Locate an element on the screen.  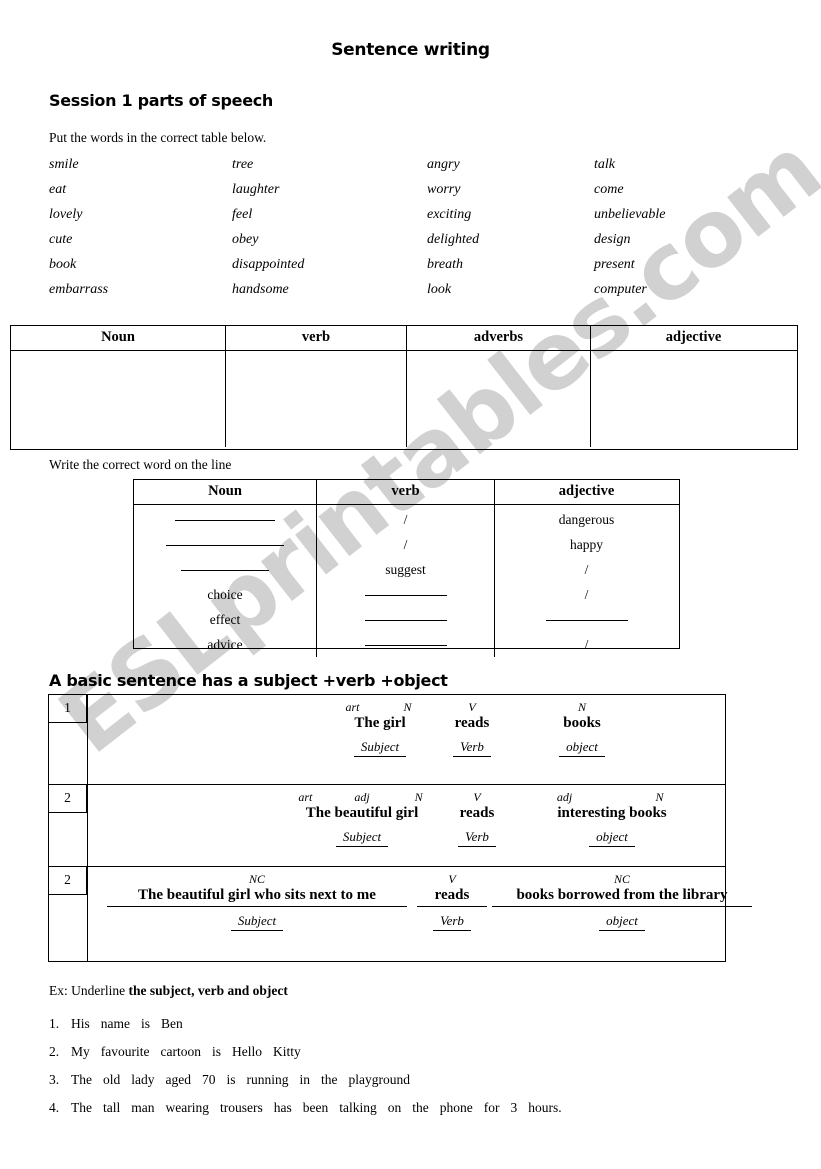
pos-tag: V is located at coordinates (477, 797).